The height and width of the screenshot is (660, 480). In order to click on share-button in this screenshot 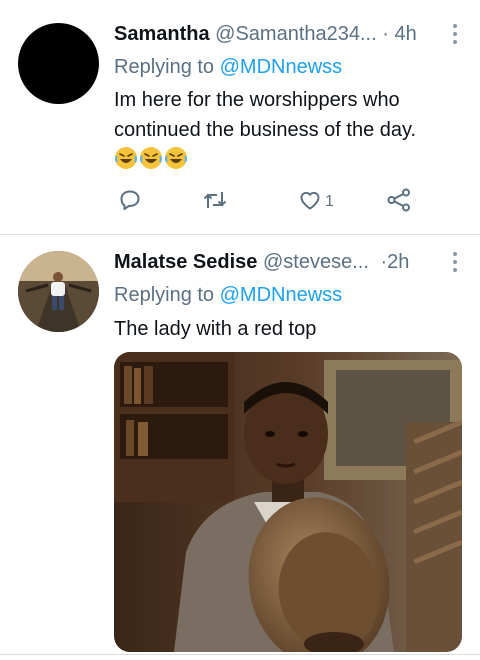, I will do `click(399, 202)`.